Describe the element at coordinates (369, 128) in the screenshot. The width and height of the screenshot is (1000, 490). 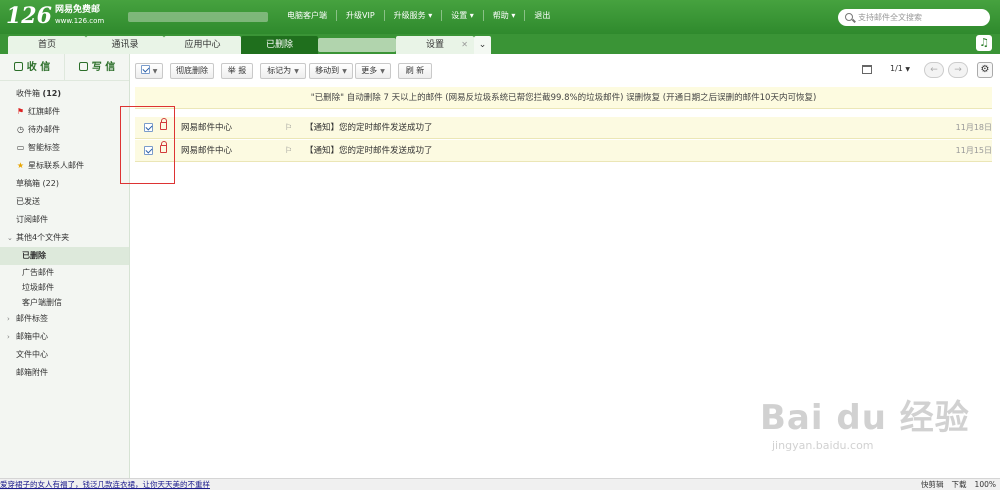
I see `mail-subject: 【通知】您的定时邮件发送成功了` at that location.